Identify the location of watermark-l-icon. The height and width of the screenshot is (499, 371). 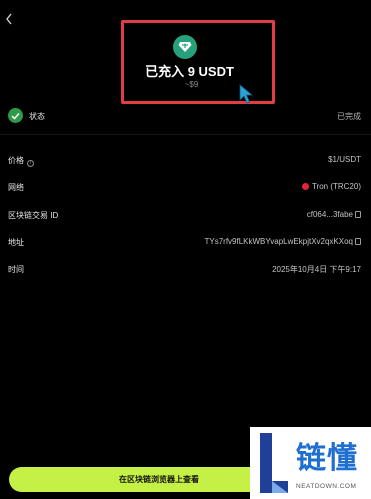
(274, 463).